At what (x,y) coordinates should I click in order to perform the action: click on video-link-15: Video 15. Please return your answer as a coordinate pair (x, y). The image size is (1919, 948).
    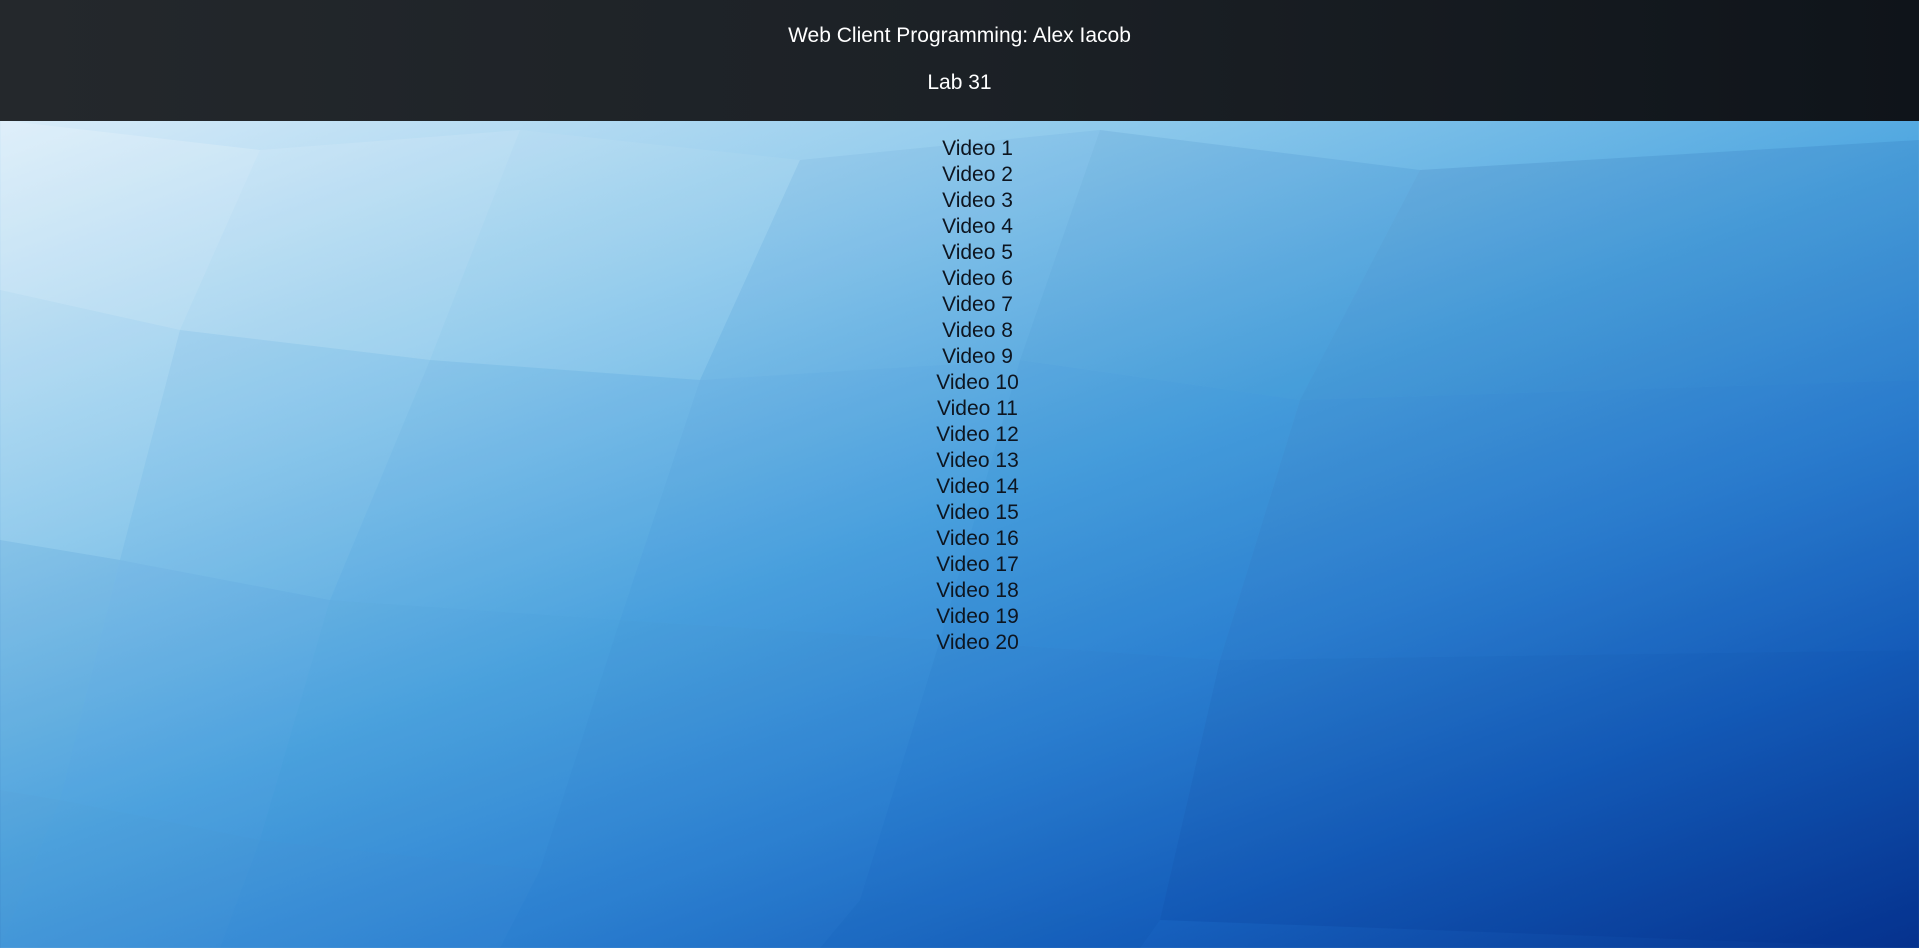
    Looking at the image, I should click on (959, 513).